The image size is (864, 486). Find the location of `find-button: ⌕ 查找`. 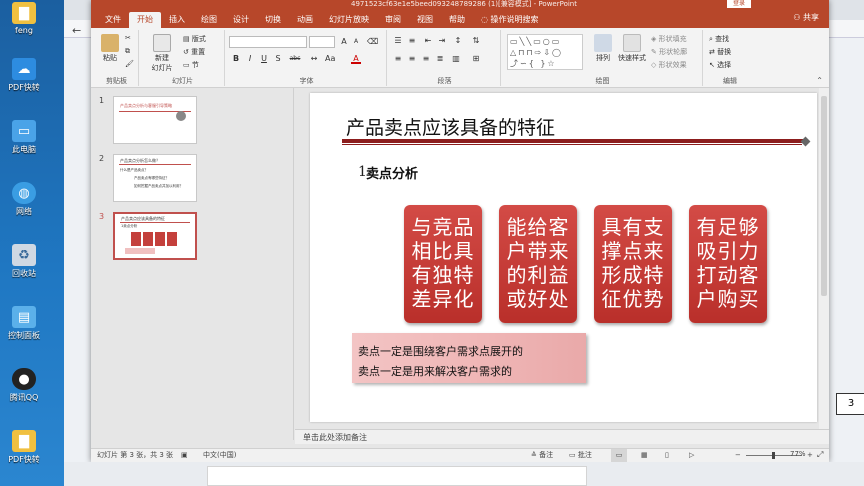

find-button: ⌕ 查找 is located at coordinates (719, 39).